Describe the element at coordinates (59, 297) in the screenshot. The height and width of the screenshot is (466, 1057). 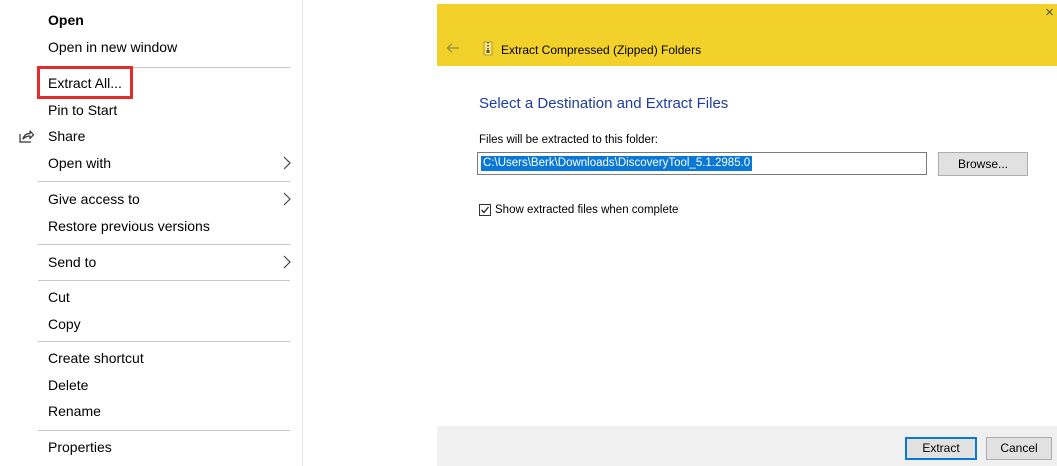
I see `menu-item-label: Cut` at that location.